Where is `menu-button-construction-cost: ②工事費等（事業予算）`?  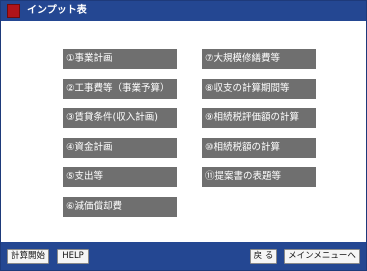
menu-button-construction-cost: ②工事費等（事業予算） is located at coordinates (120, 89).